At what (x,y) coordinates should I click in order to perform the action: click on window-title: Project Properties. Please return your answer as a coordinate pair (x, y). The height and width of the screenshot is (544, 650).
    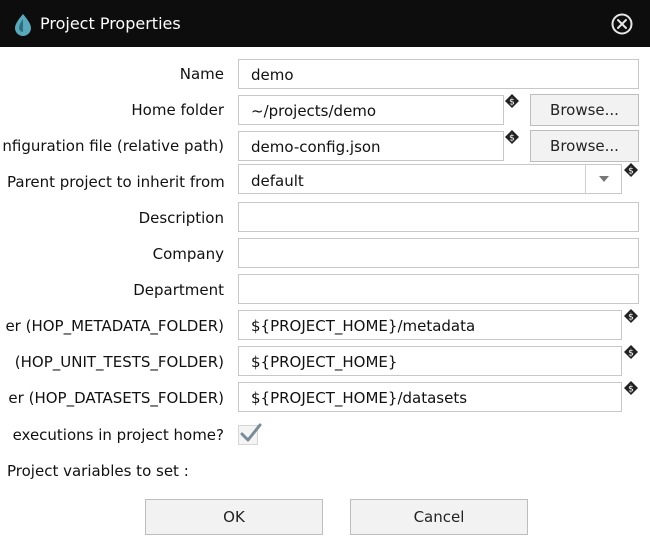
    Looking at the image, I should click on (110, 23).